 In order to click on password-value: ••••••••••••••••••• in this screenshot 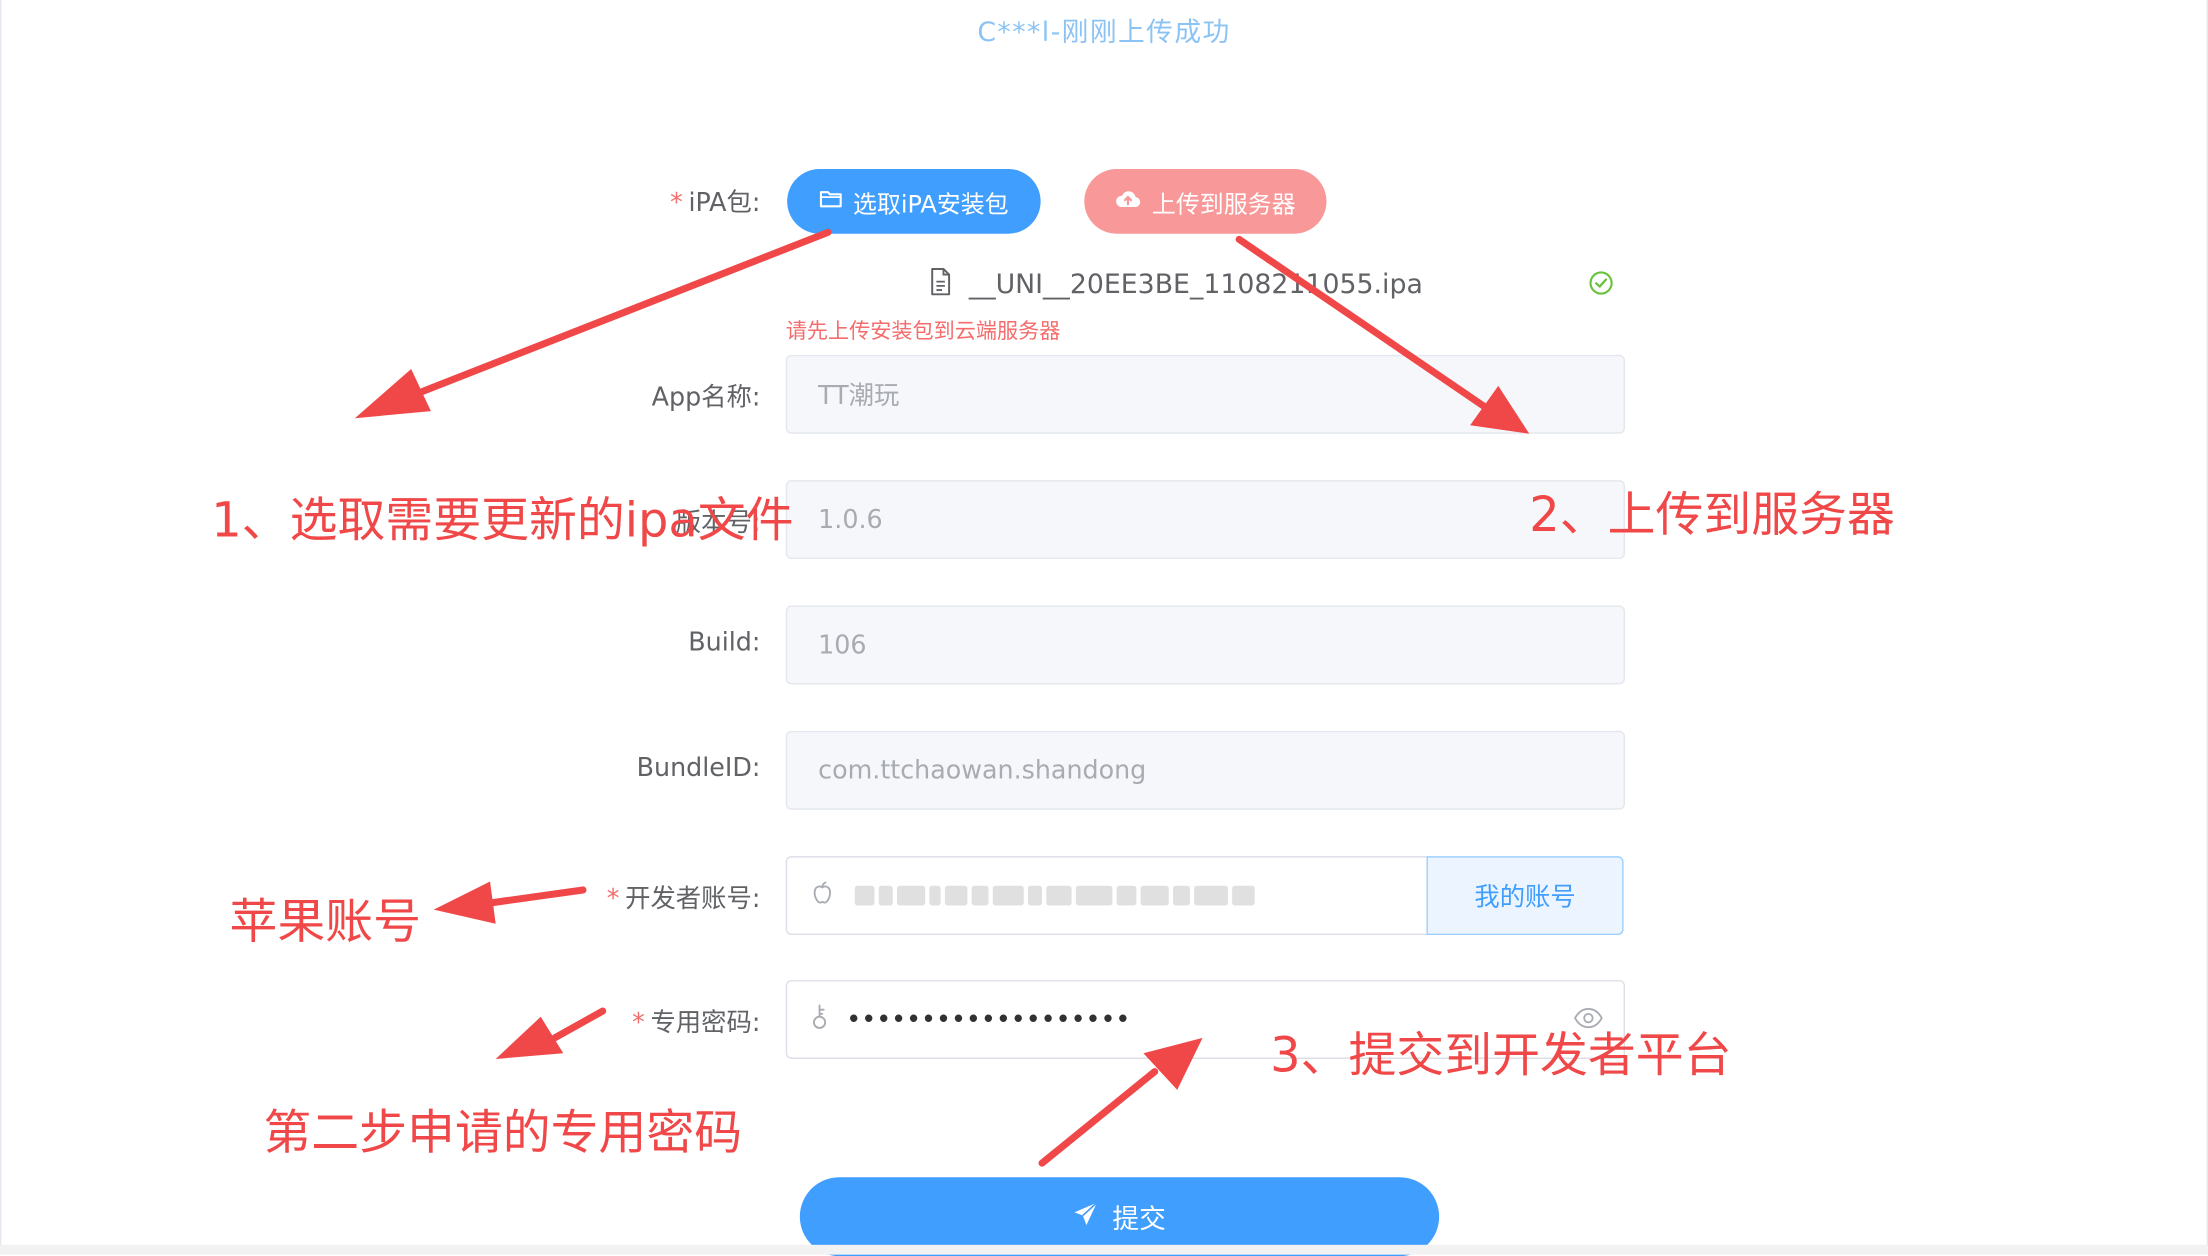, I will do `click(988, 1019)`.